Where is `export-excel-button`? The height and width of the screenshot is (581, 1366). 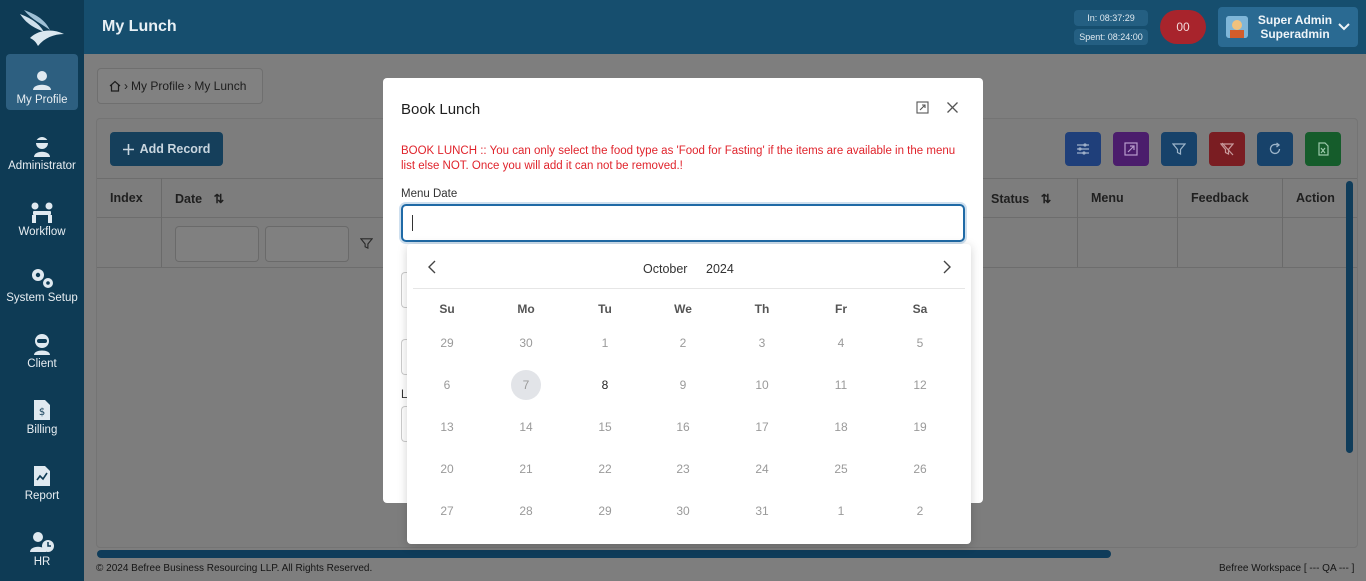
export-excel-button is located at coordinates (1323, 149).